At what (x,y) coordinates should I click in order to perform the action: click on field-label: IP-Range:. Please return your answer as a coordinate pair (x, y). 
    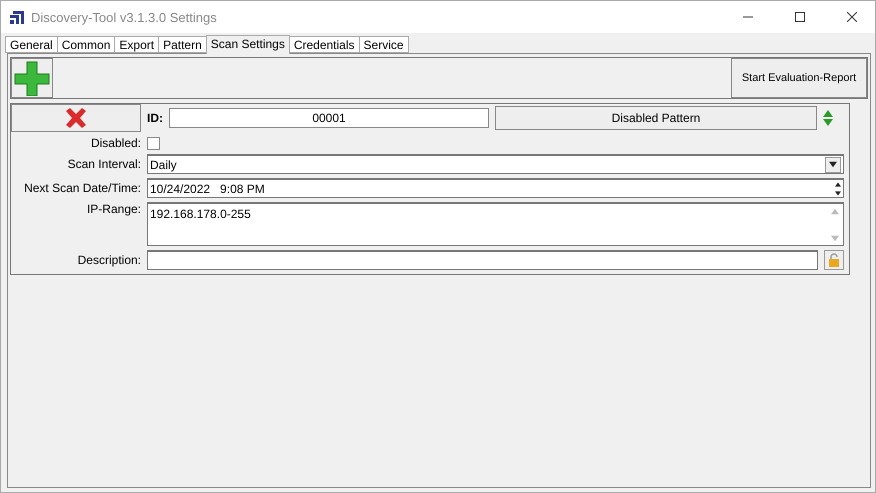
    Looking at the image, I should click on (113, 209).